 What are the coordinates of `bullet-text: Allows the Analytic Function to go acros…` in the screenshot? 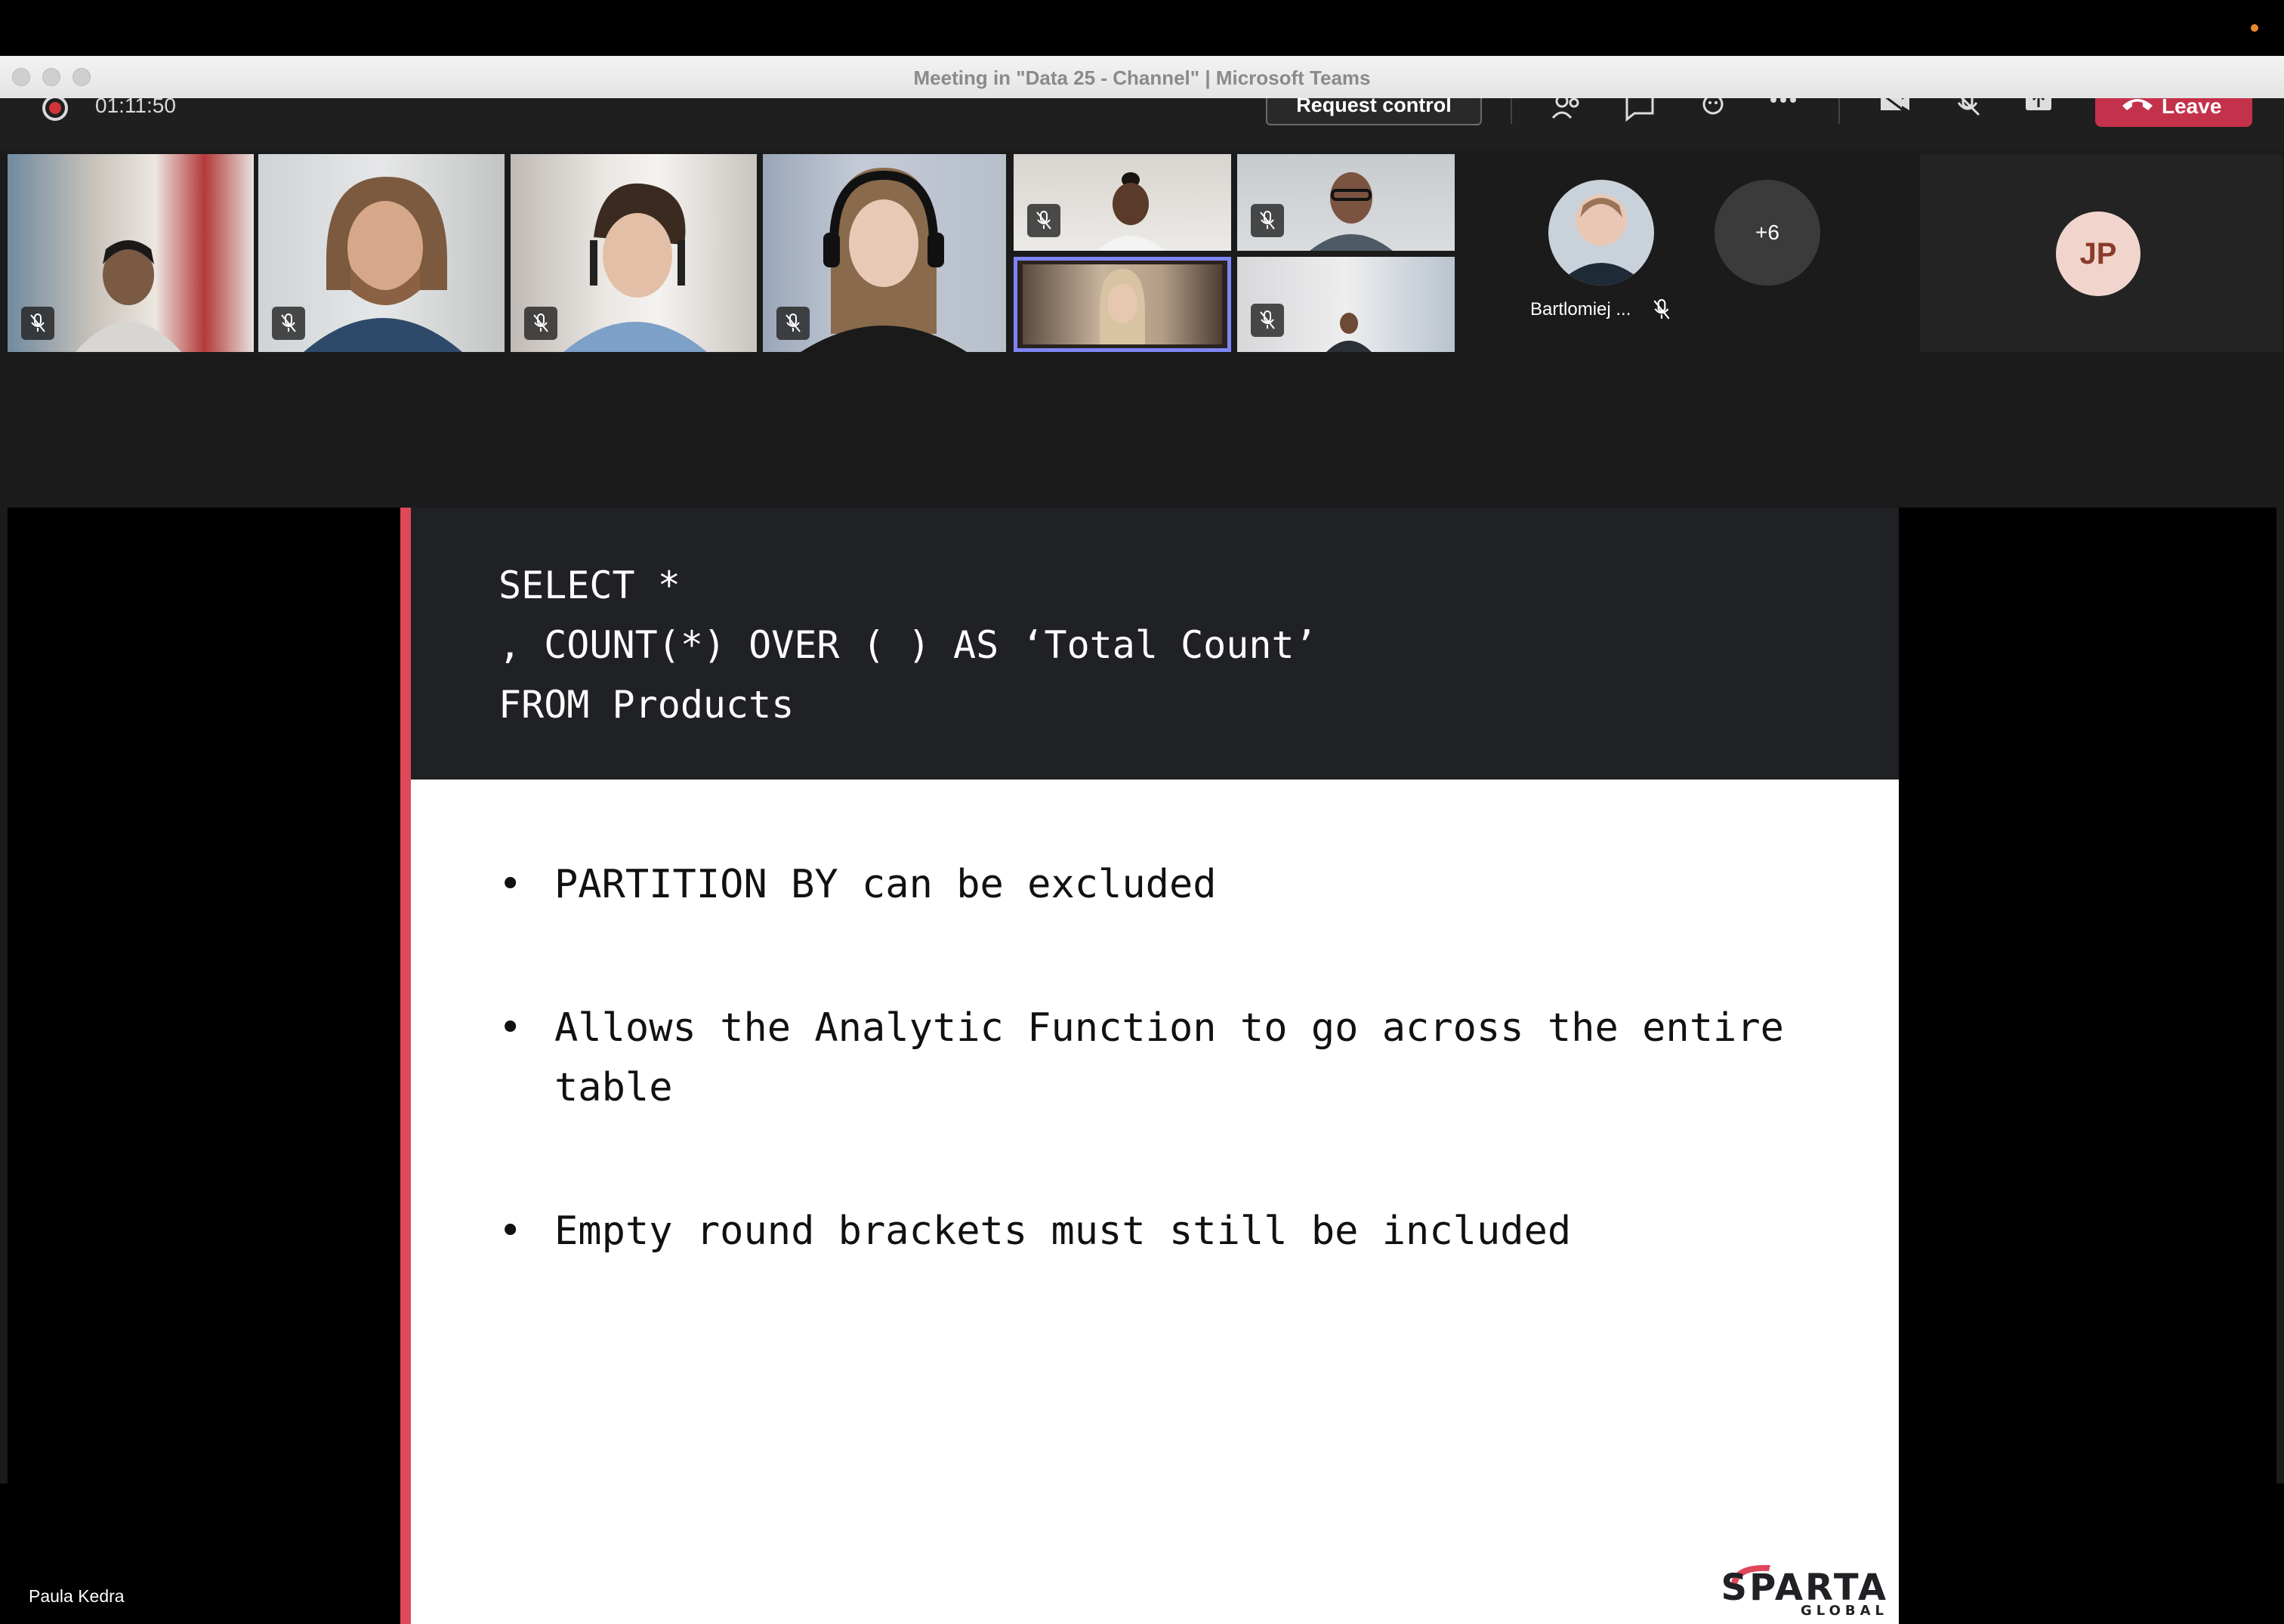 It's located at (1169, 1058).